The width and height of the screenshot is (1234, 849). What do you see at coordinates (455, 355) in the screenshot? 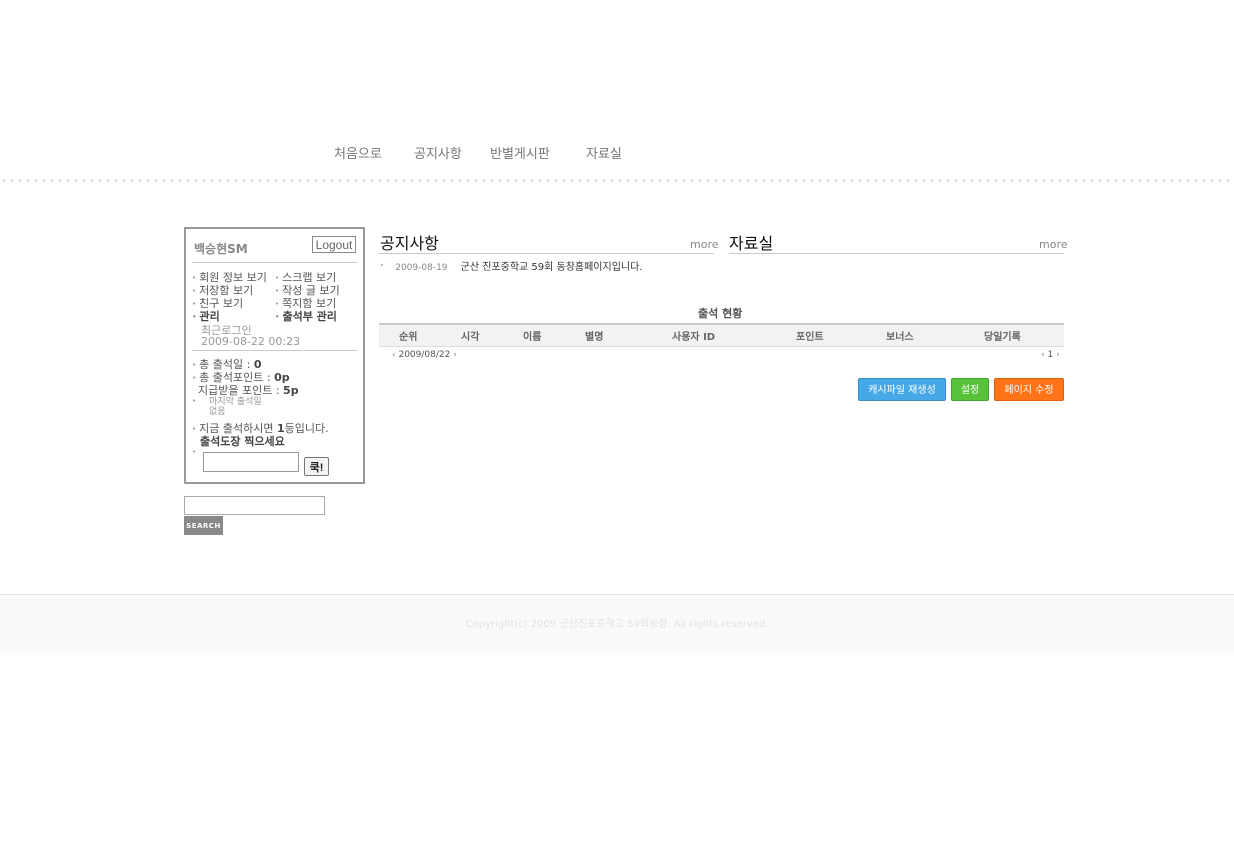
I see `next-date-icon: ›` at bounding box center [455, 355].